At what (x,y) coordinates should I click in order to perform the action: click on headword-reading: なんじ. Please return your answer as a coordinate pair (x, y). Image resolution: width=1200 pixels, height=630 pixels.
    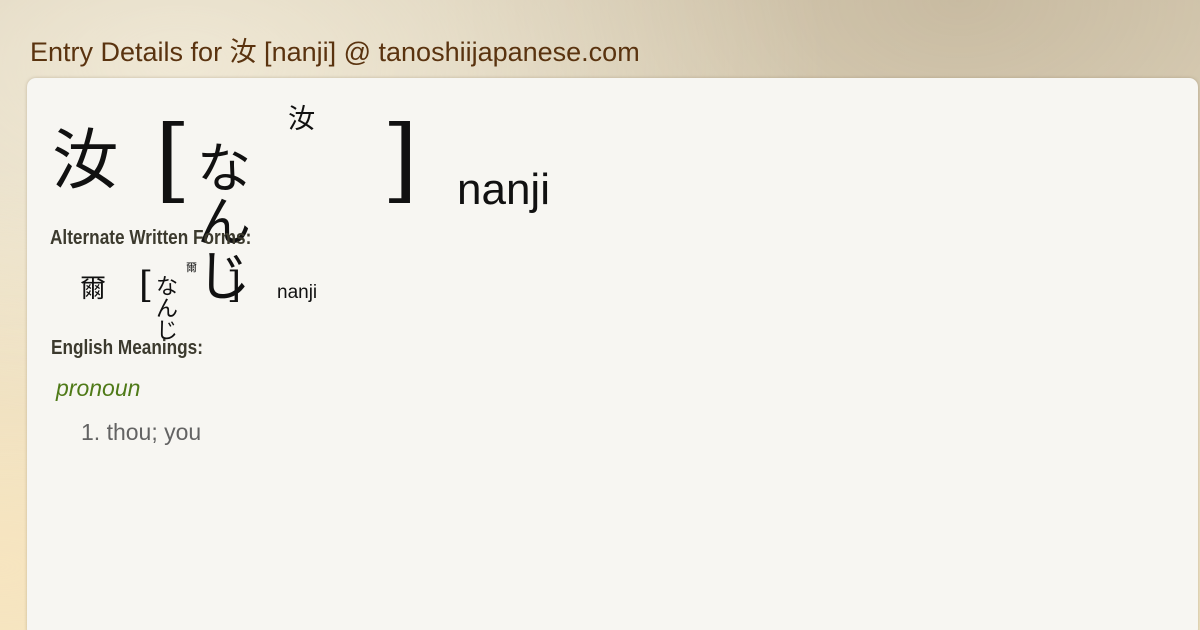
    Looking at the image, I should click on (225, 222).